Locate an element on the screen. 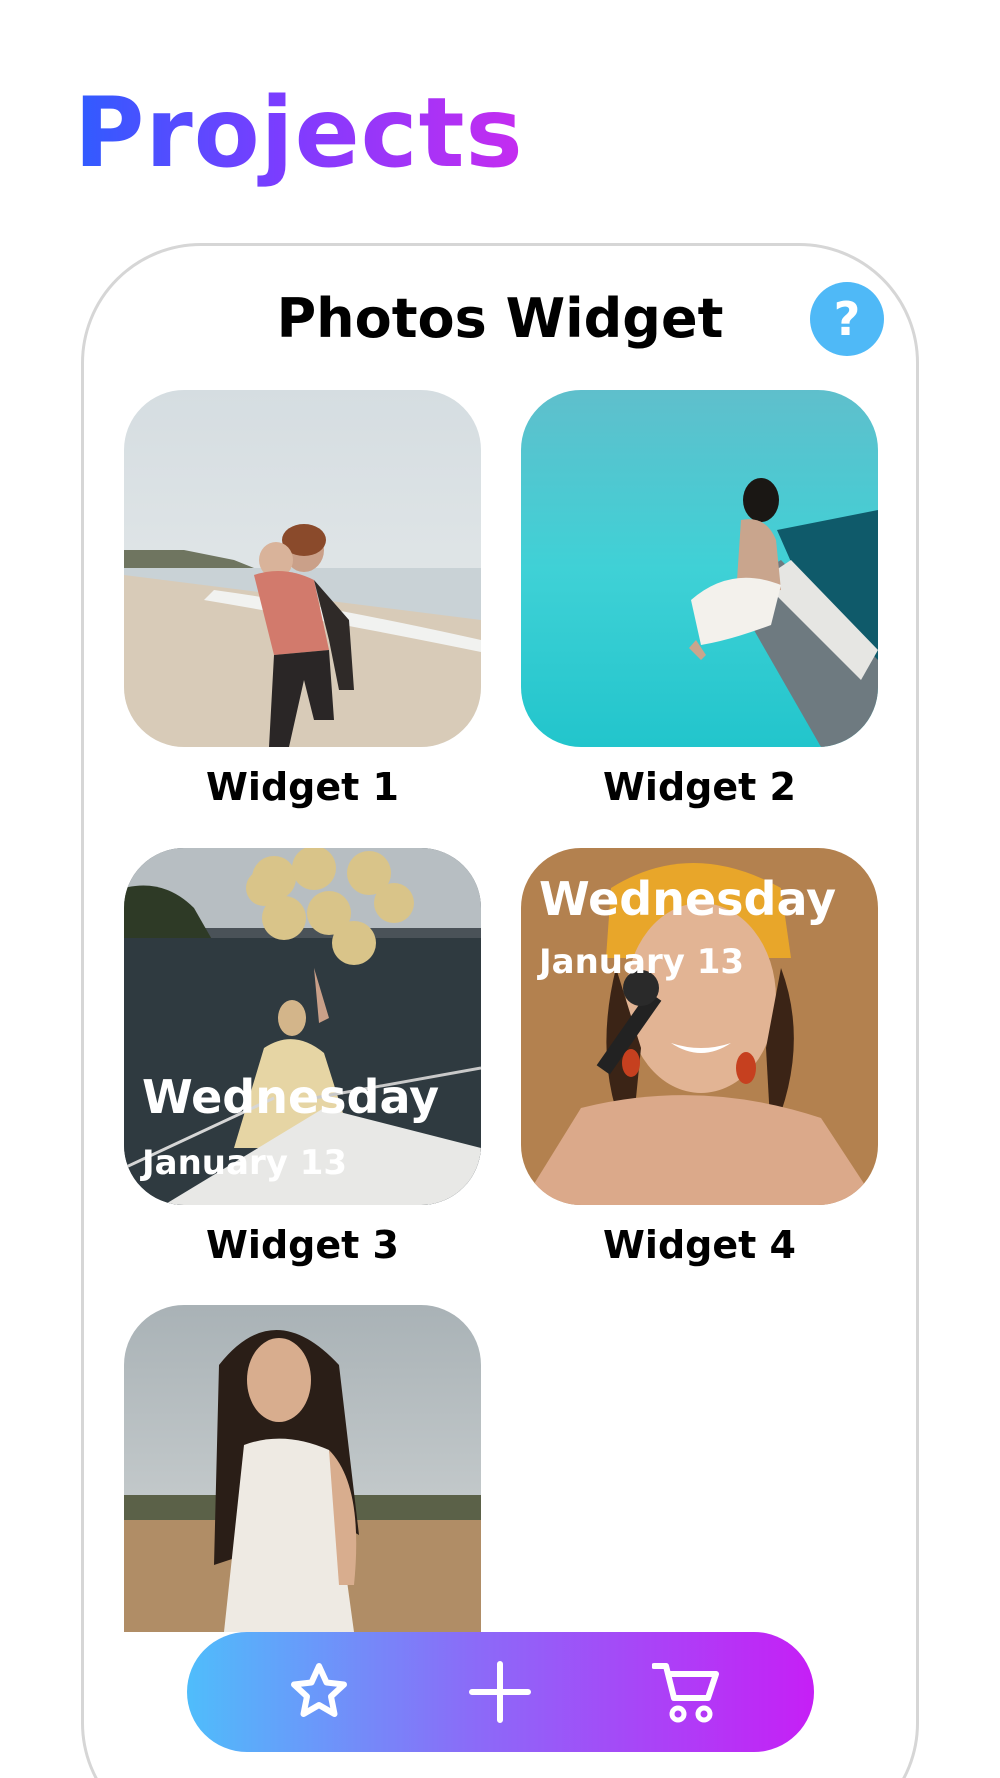 The width and height of the screenshot is (1000, 1778). favorites-button is located at coordinates (319, 1692).